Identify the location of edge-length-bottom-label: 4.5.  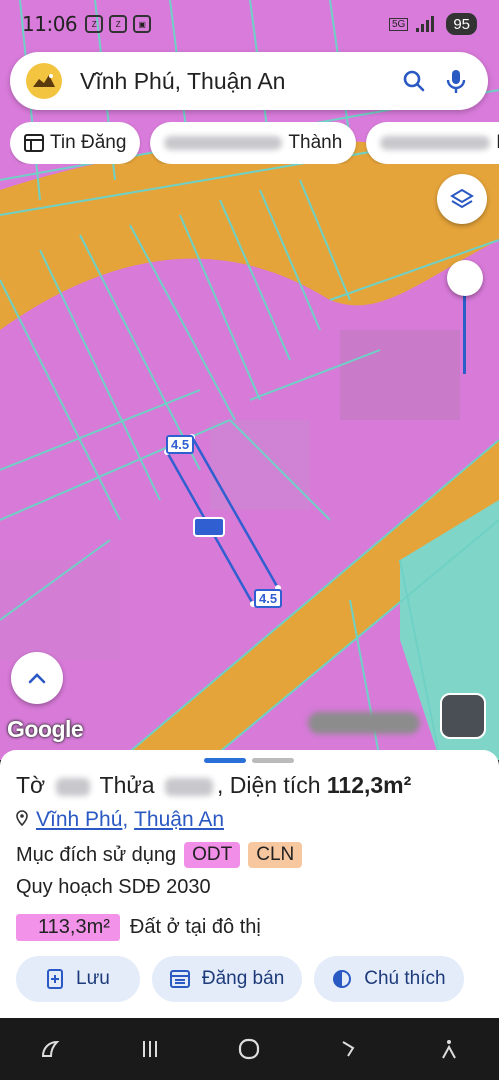
(268, 598).